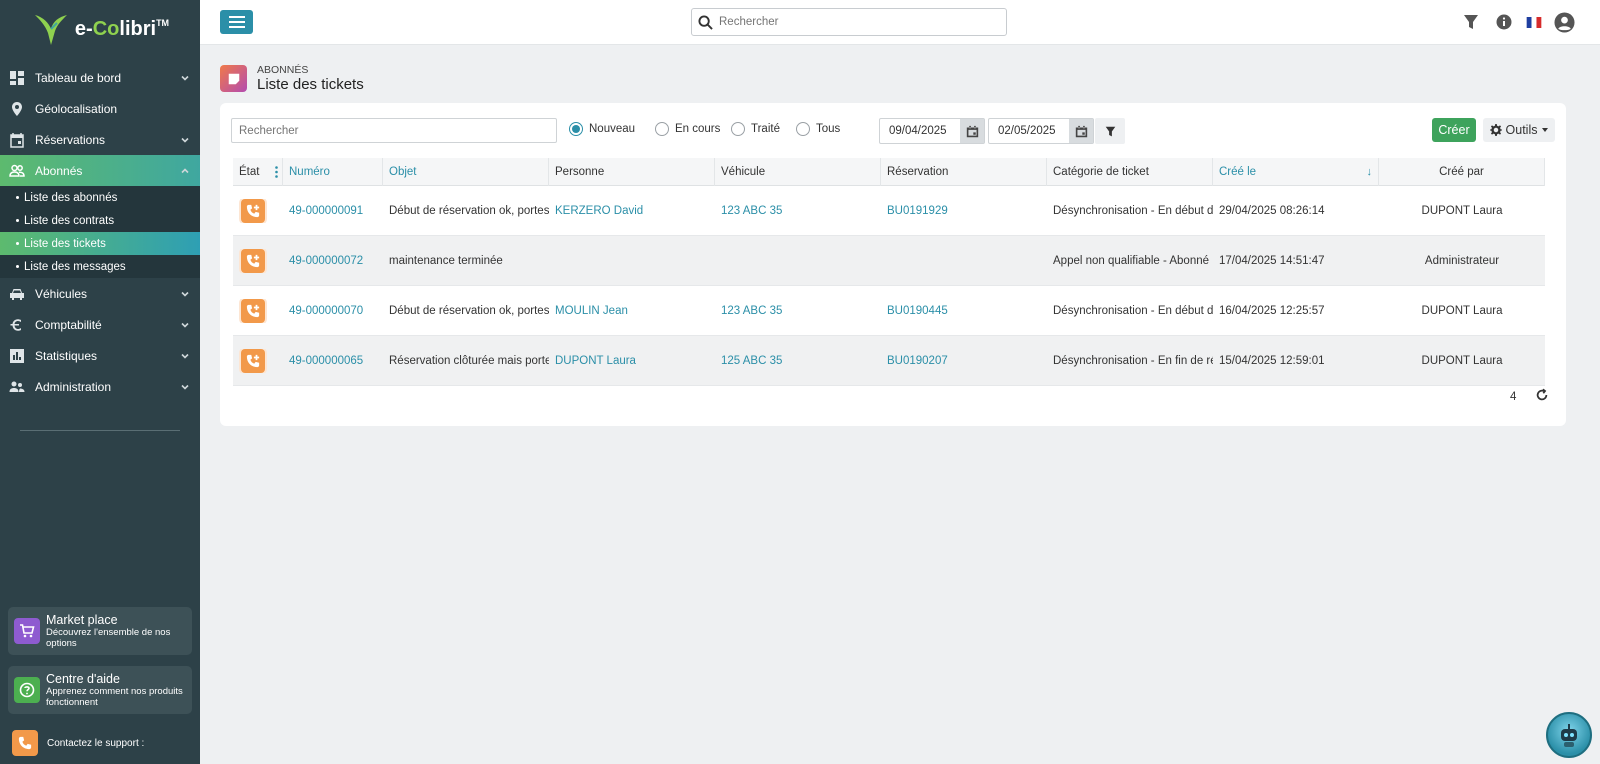  I want to click on cell-personne: DUPONT Laura, so click(632, 361).